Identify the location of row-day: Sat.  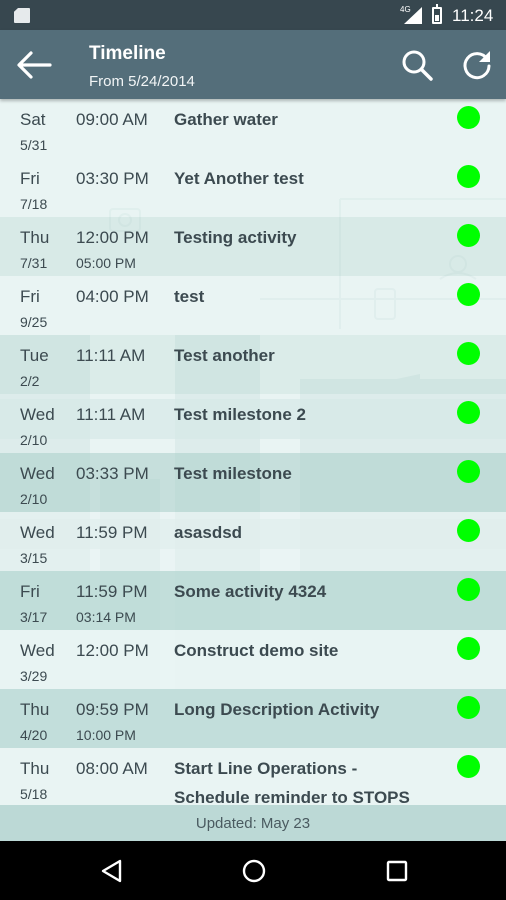
(33, 119).